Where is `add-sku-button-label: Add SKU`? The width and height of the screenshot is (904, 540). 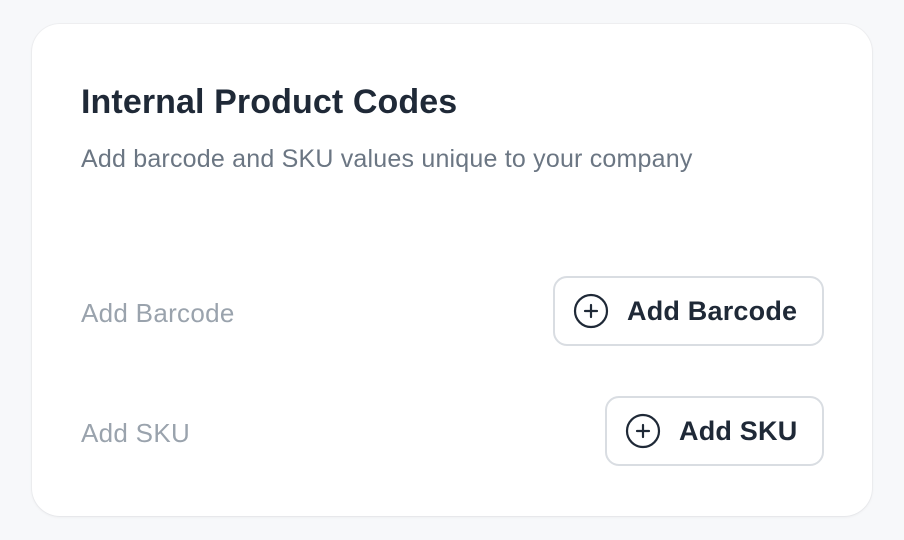
add-sku-button-label: Add SKU is located at coordinates (738, 430).